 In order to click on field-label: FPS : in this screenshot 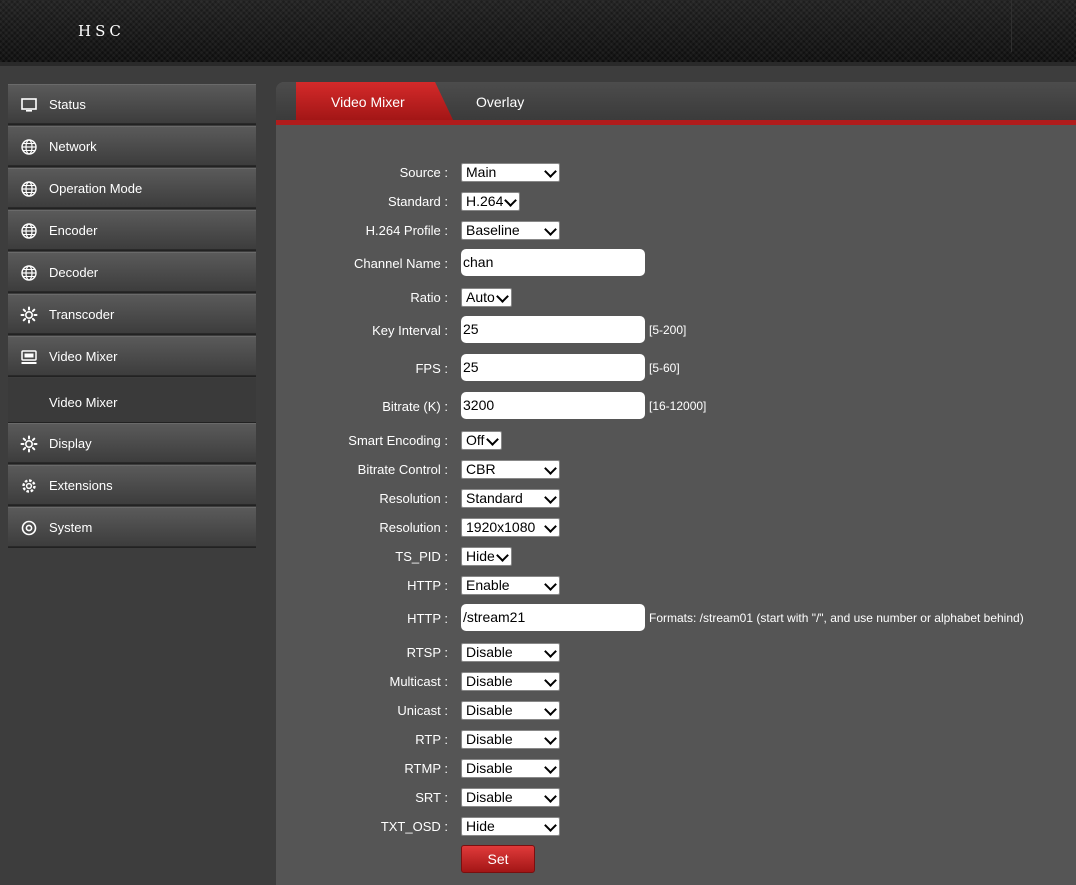, I will do `click(431, 368)`.